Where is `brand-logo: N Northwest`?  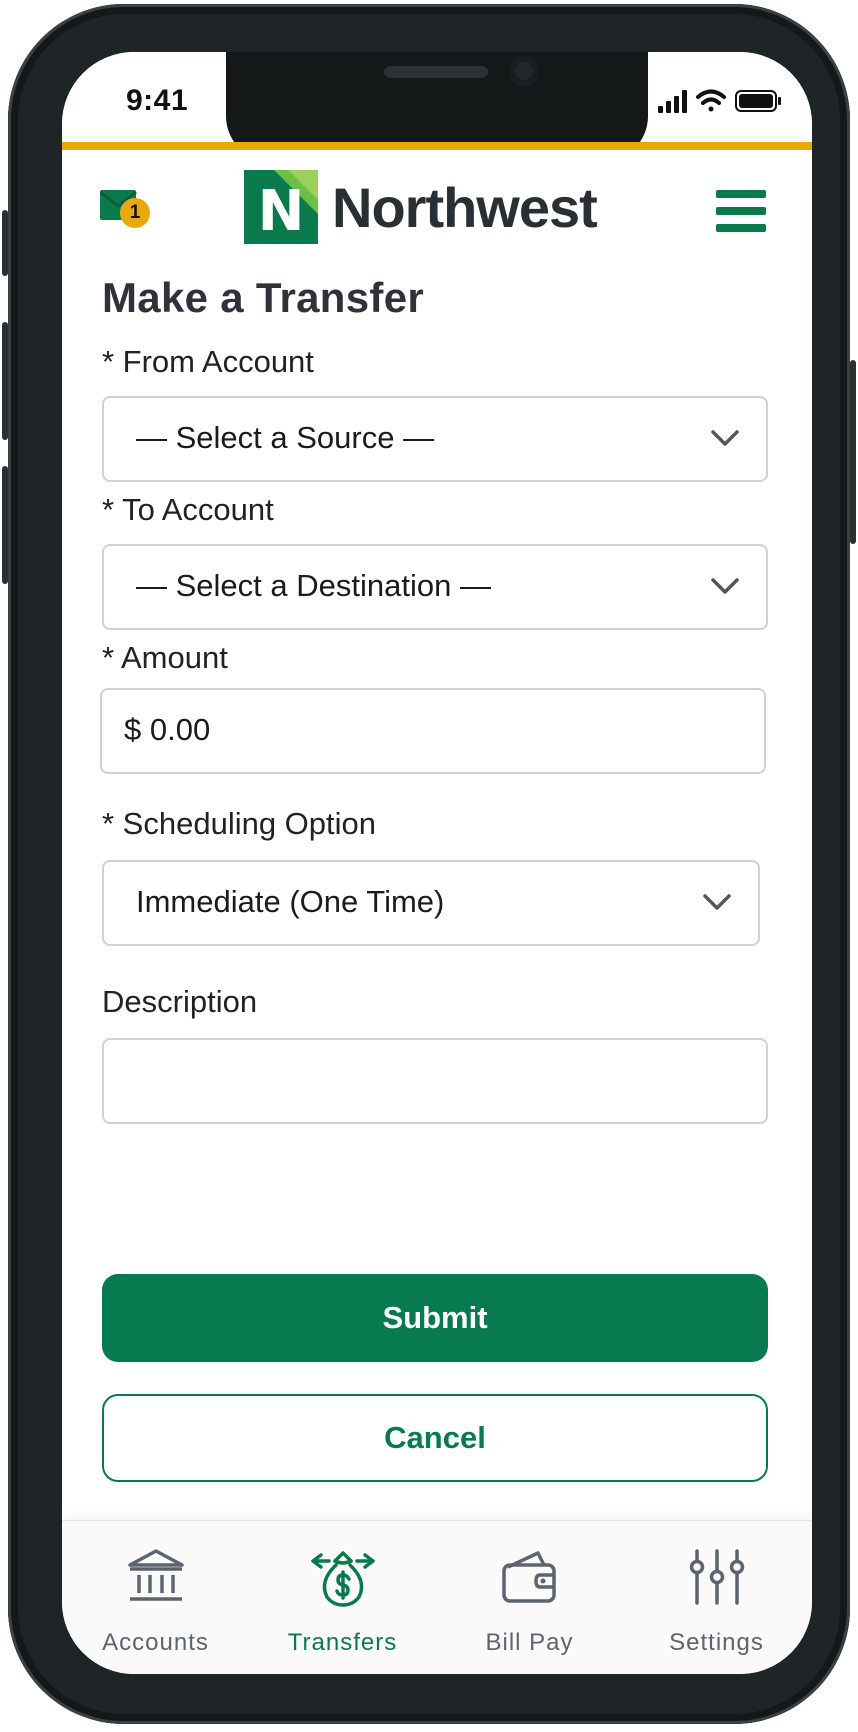 brand-logo: N Northwest is located at coordinates (421, 207).